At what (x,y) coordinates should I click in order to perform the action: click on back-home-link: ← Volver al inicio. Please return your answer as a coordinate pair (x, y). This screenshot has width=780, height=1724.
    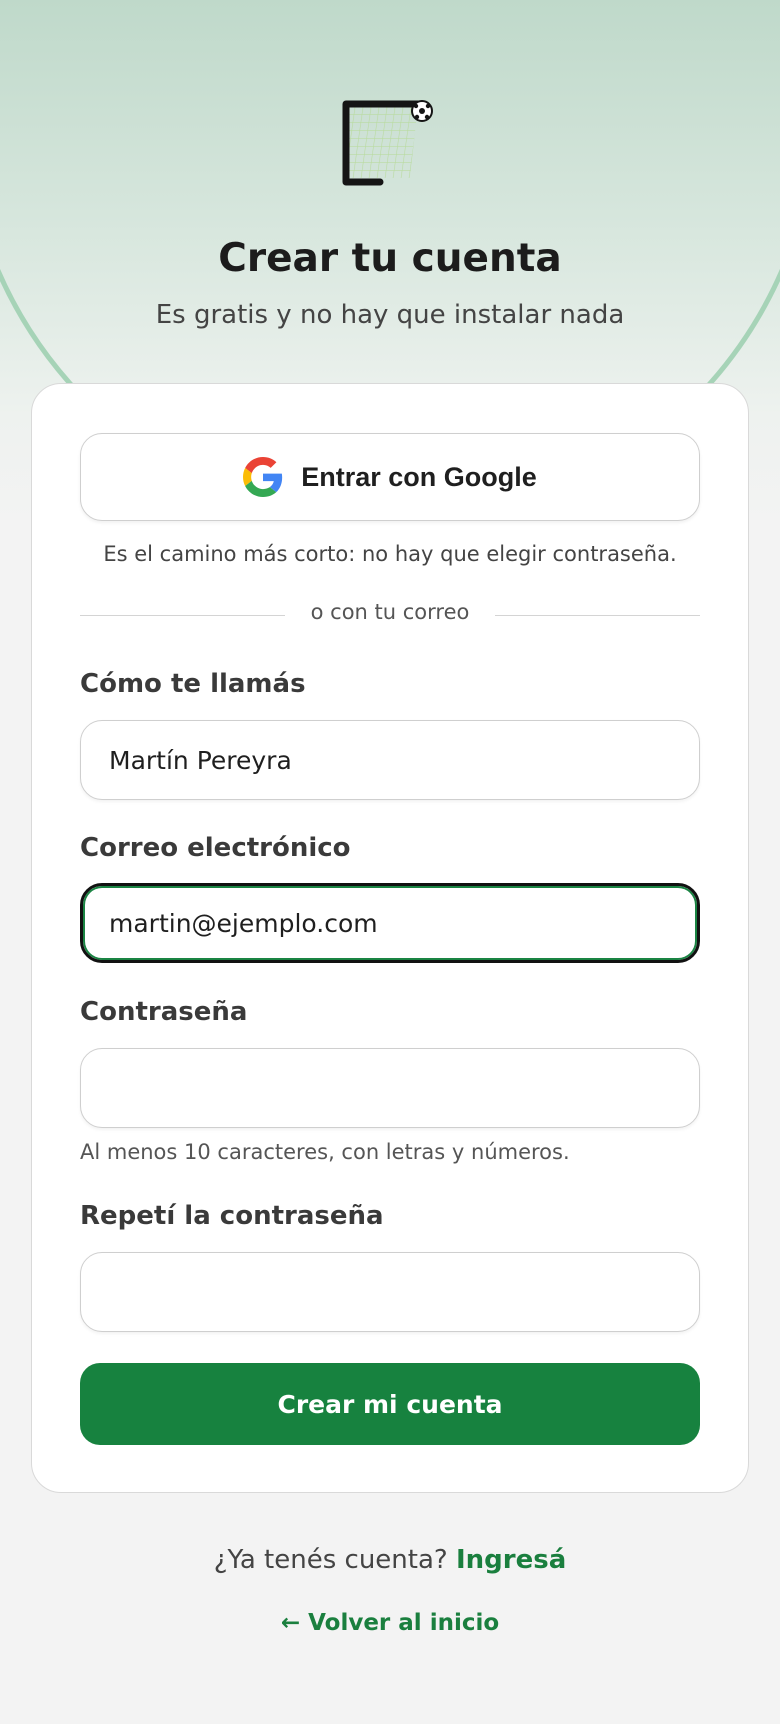
    Looking at the image, I should click on (390, 1623).